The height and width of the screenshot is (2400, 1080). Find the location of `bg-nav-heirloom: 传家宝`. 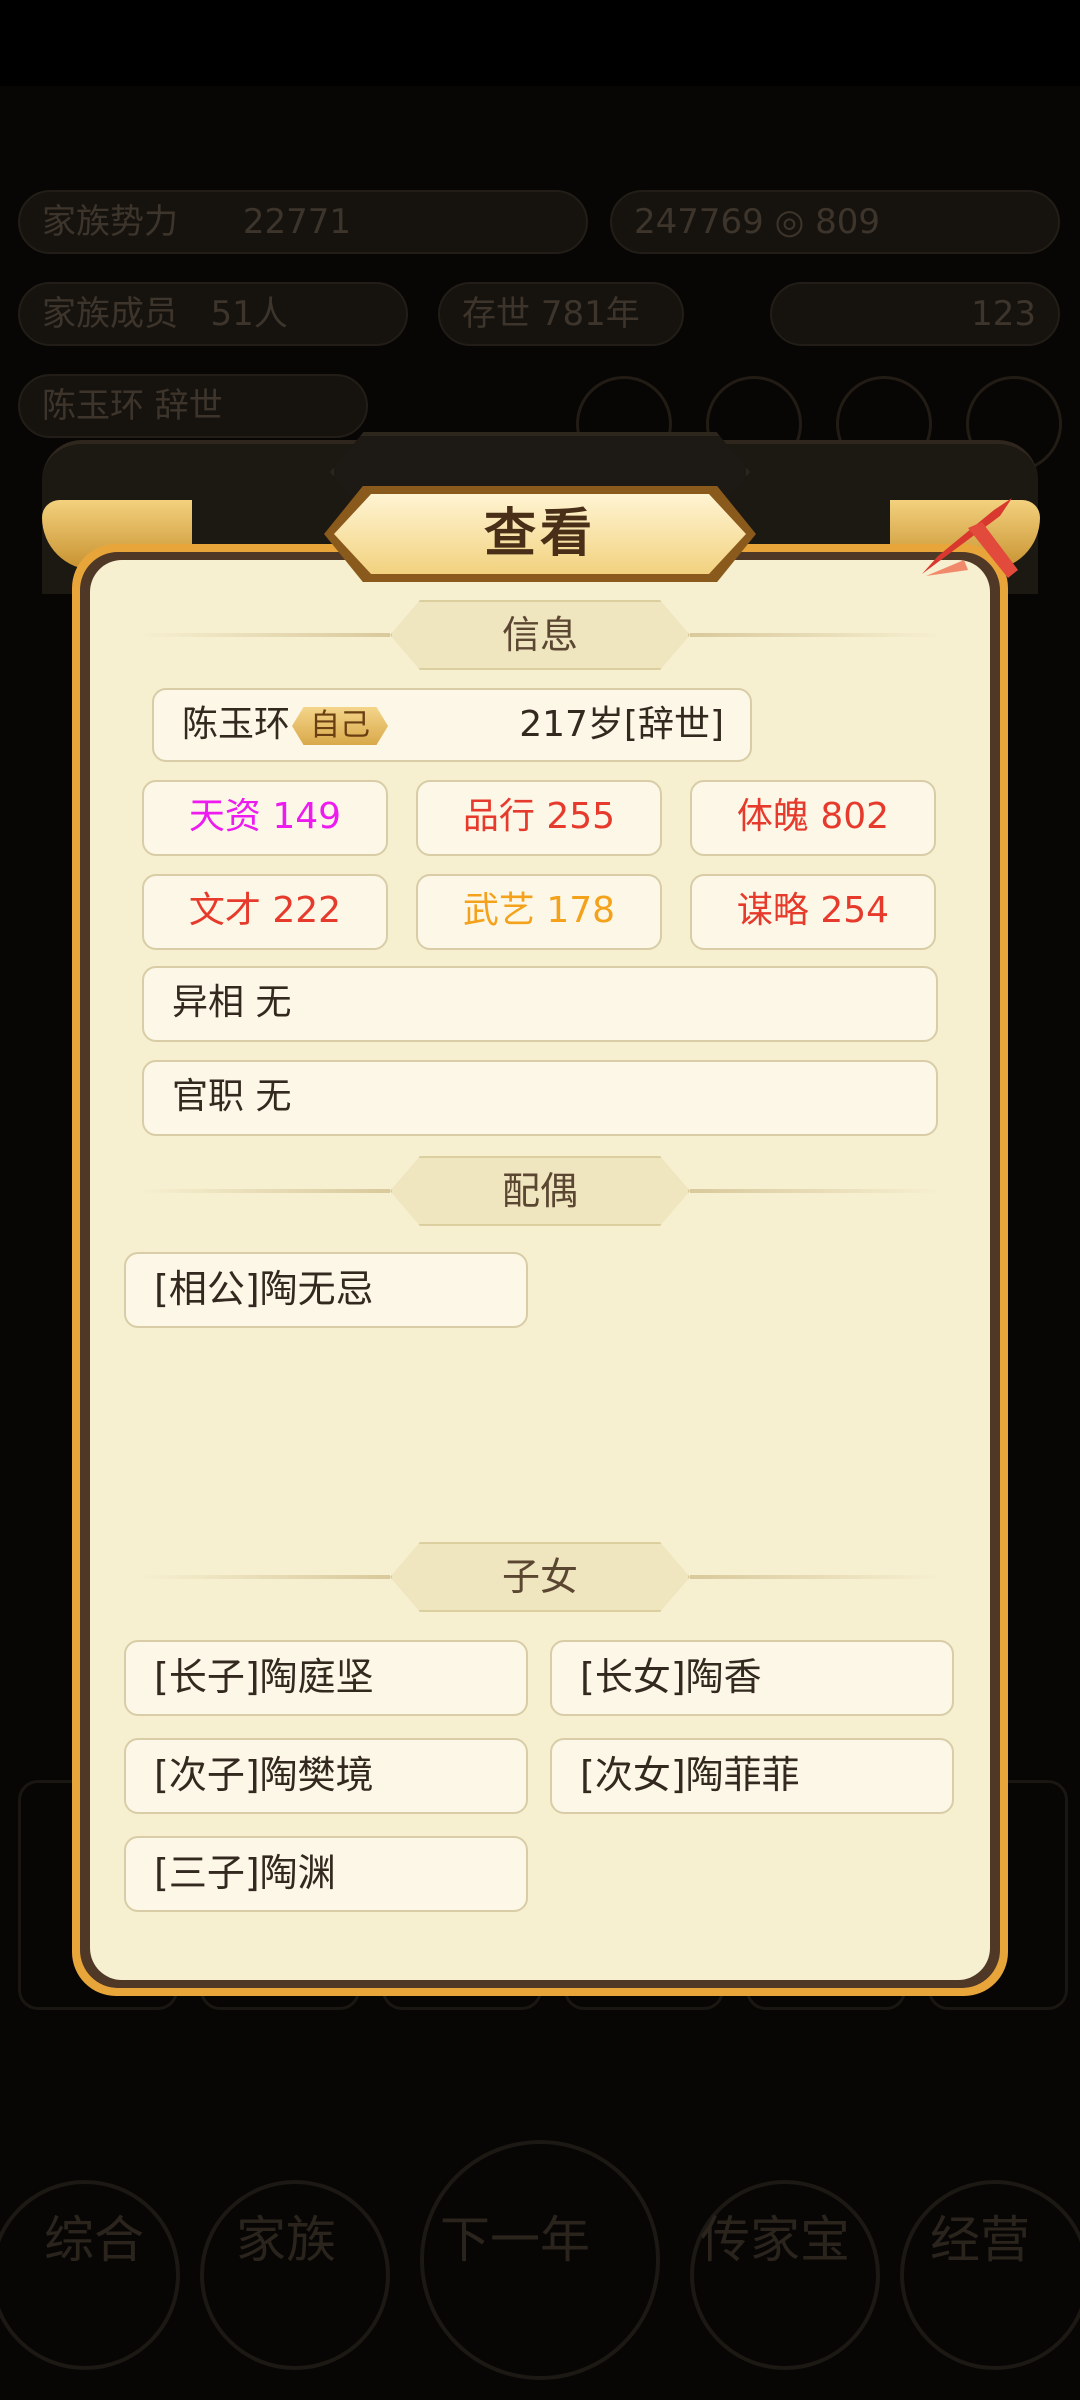

bg-nav-heirloom: 传家宝 is located at coordinates (775, 2240).